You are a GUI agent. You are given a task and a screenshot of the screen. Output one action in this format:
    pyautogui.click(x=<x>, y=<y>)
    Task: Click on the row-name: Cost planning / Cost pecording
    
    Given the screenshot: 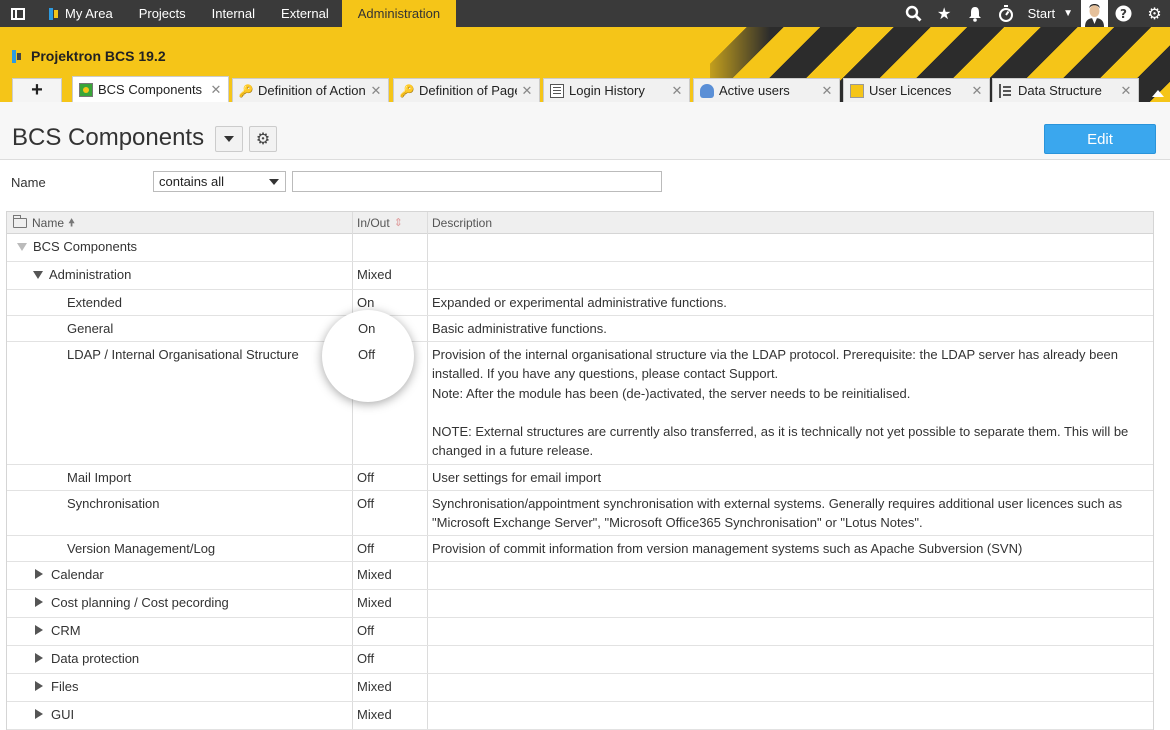 What is the action you would take?
    pyautogui.click(x=140, y=602)
    